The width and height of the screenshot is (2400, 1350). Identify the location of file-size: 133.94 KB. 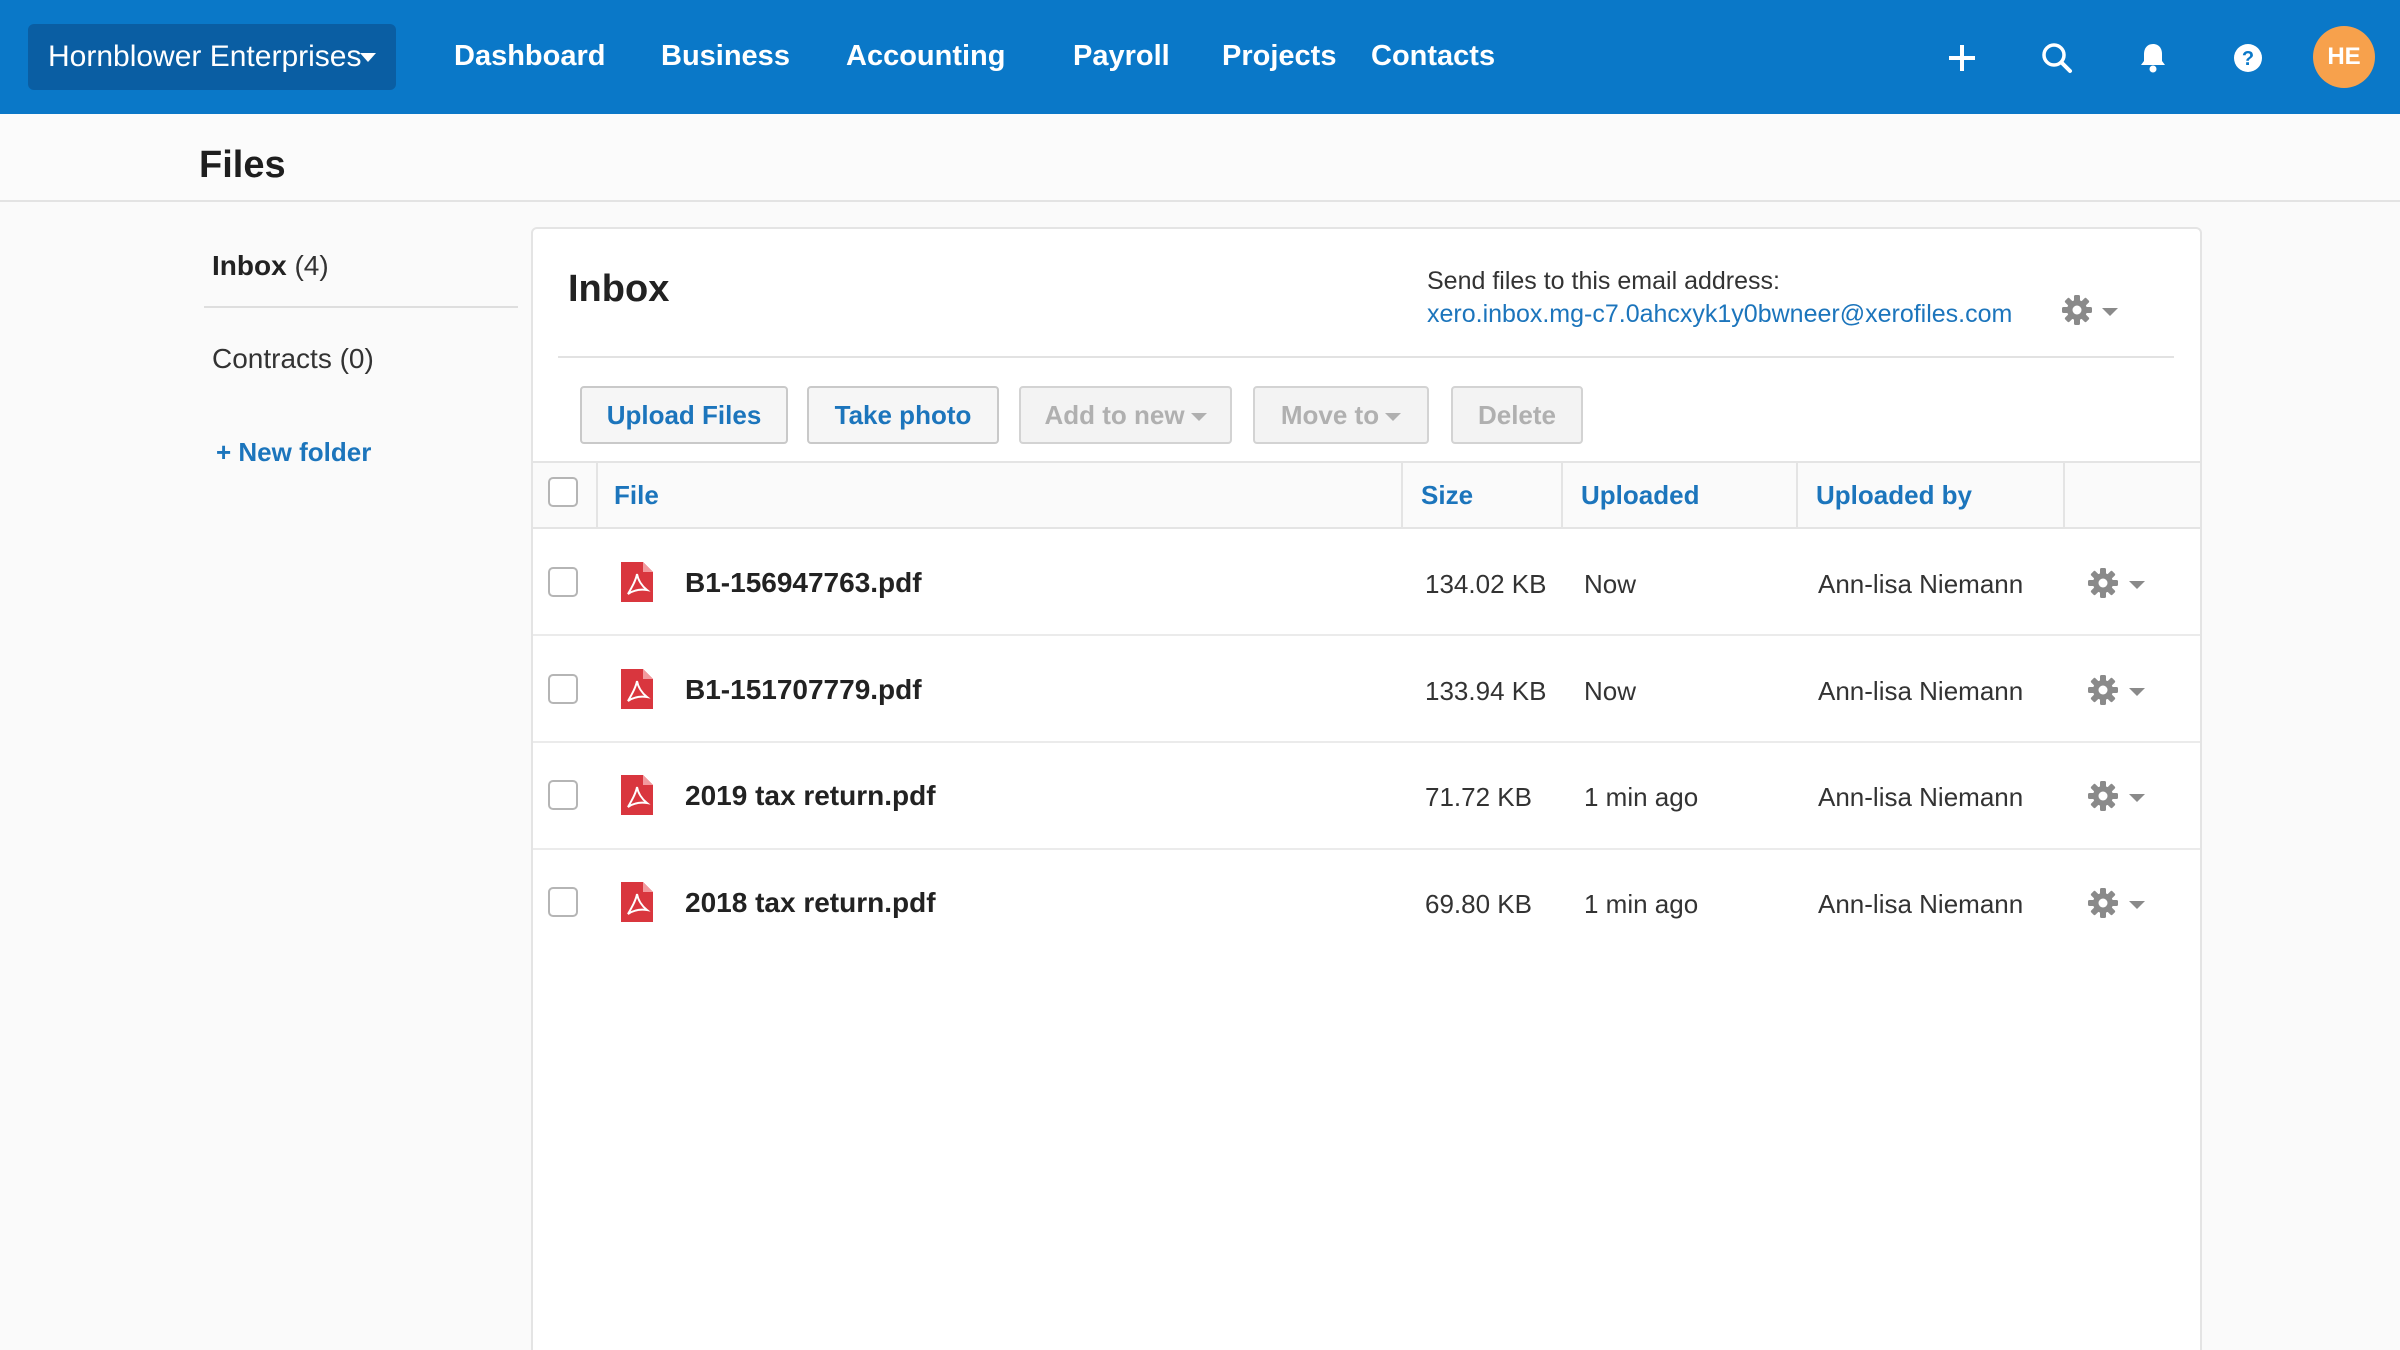
(1486, 691).